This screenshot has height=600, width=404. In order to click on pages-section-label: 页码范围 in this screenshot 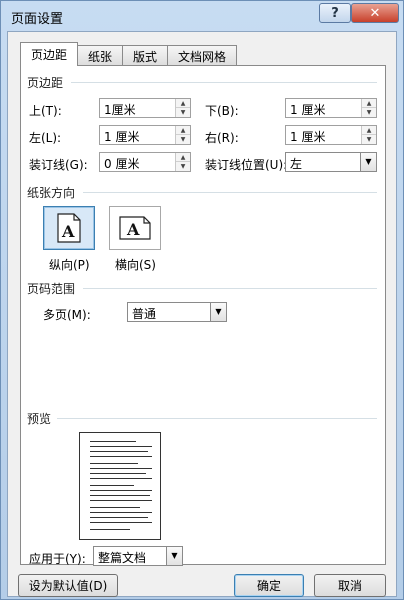, I will do `click(51, 289)`.